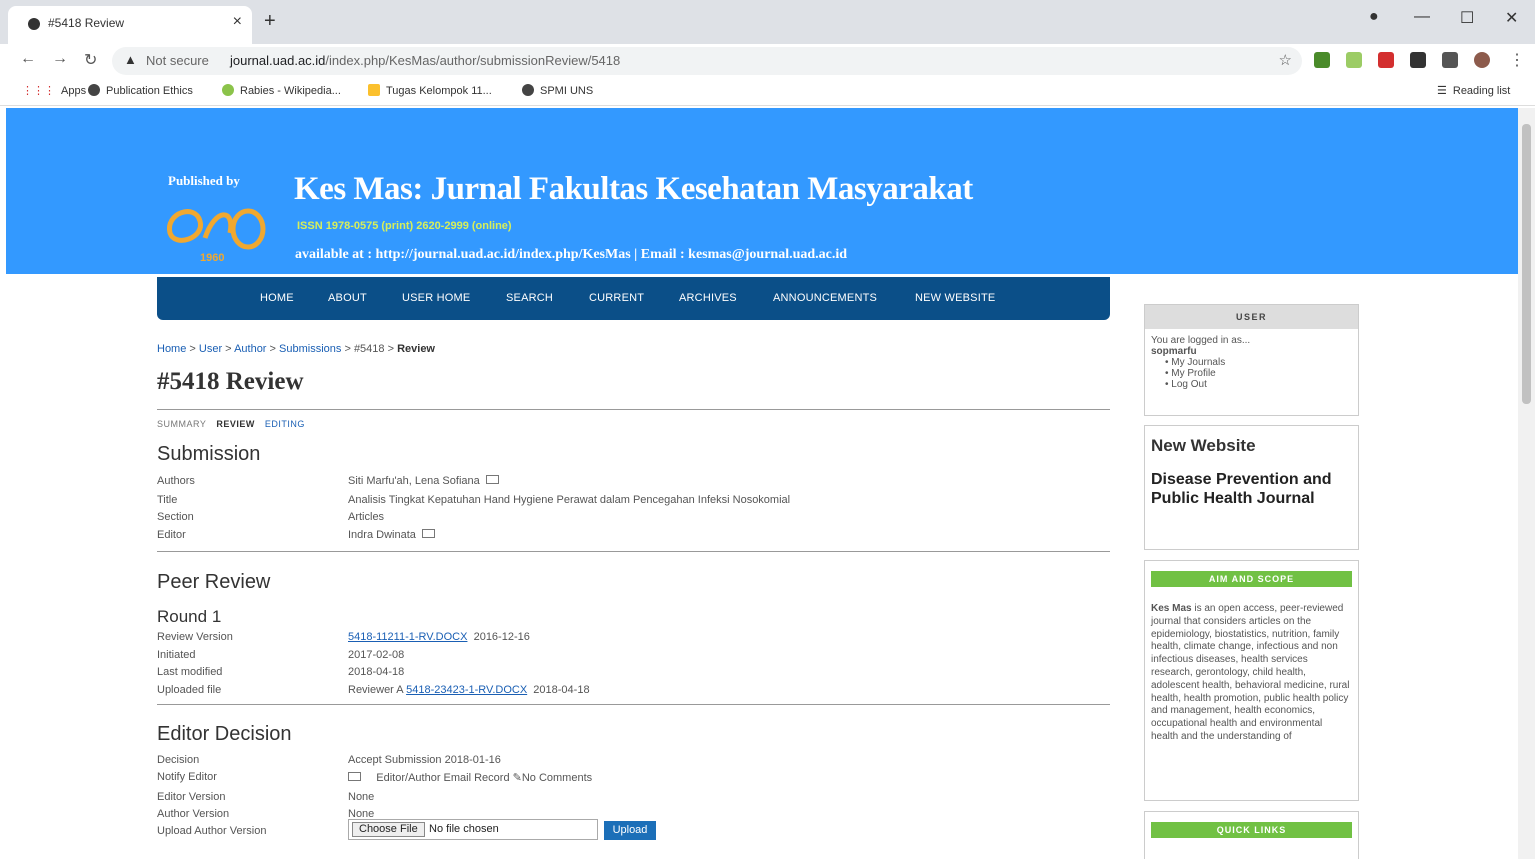 The height and width of the screenshot is (859, 1535). Describe the element at coordinates (181, 424) in the screenshot. I see `tab-summary: SUMMARY` at that location.